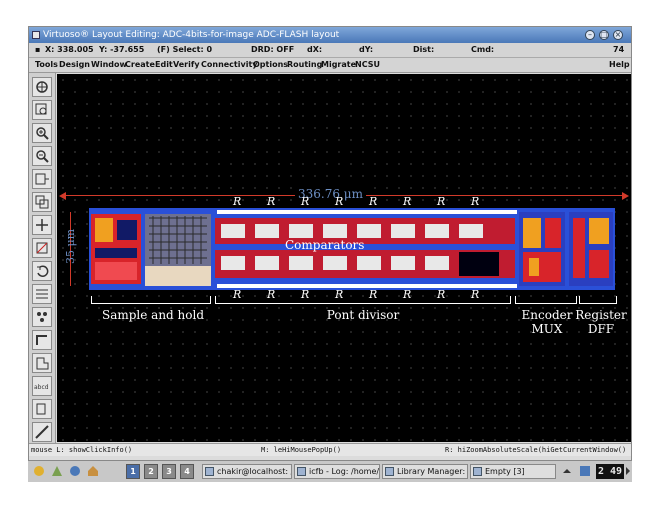 The image size is (660, 510). I want to click on zoom-box-icon, so click(42, 110).